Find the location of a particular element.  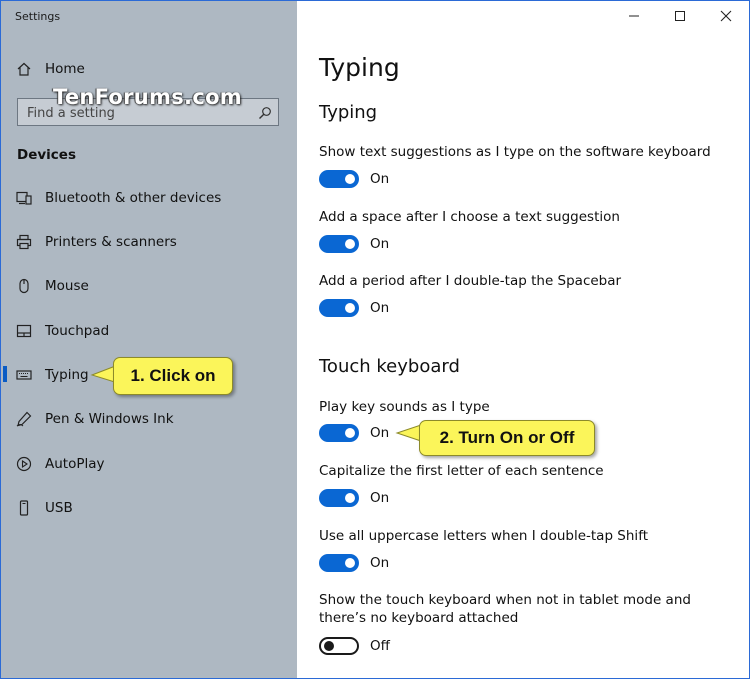

setting-toggle-row: Off is located at coordinates (354, 646).